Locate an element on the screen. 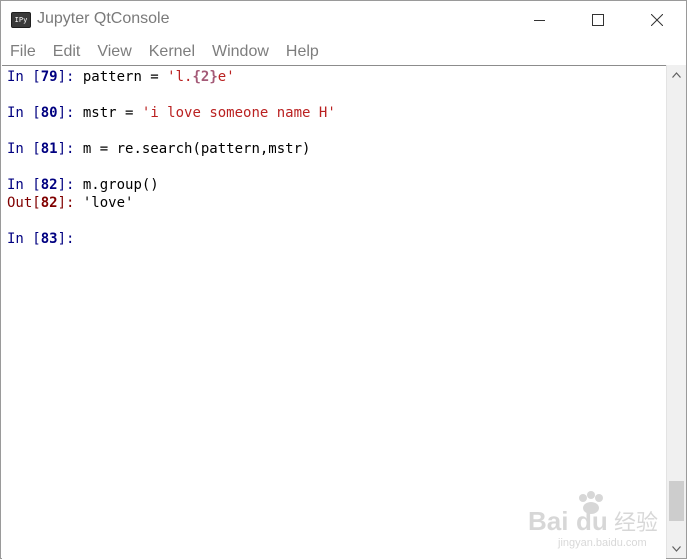  vertical-scrollbar is located at coordinates (676, 311).